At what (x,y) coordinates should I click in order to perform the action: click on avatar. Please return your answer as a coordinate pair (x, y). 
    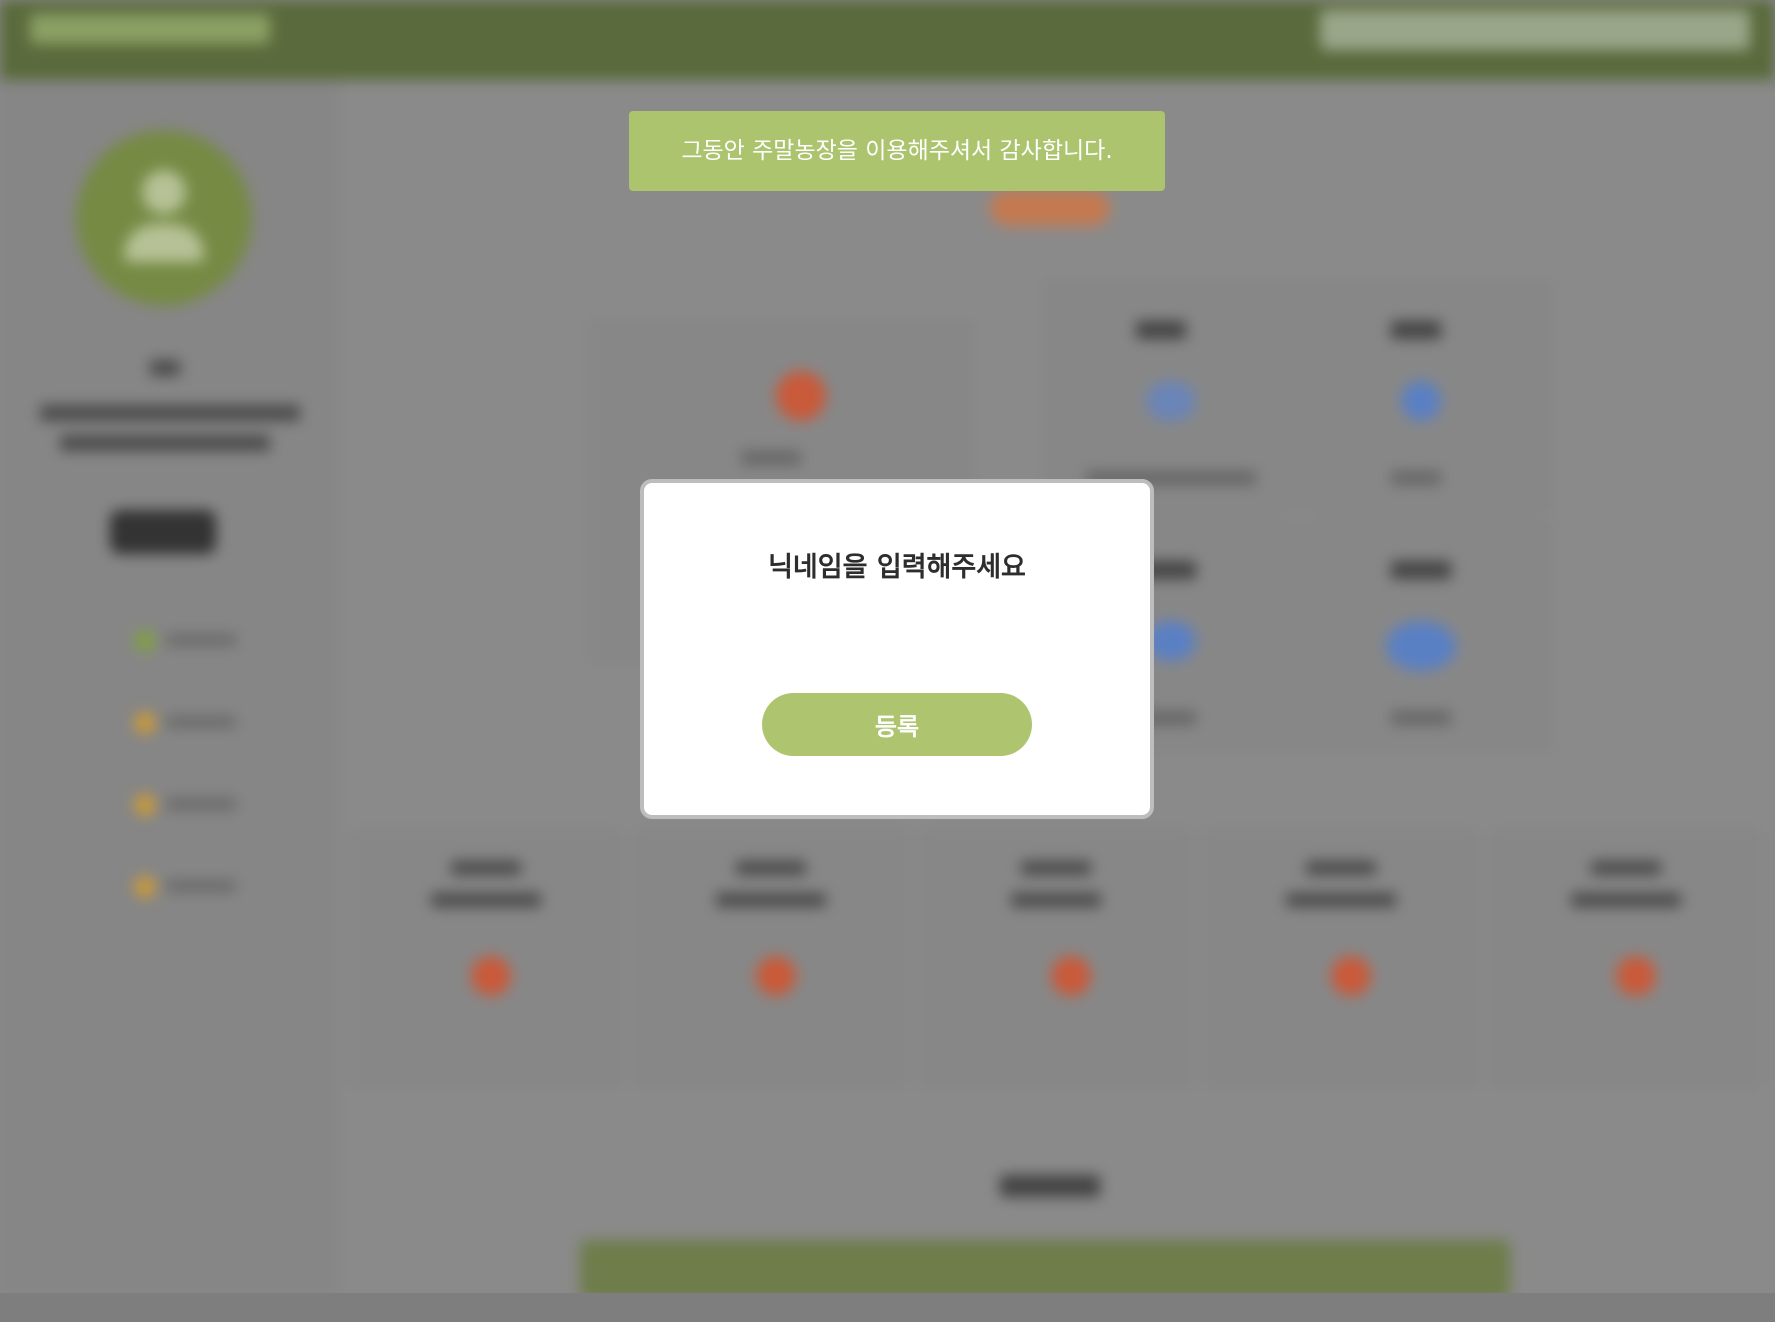
    Looking at the image, I should click on (164, 218).